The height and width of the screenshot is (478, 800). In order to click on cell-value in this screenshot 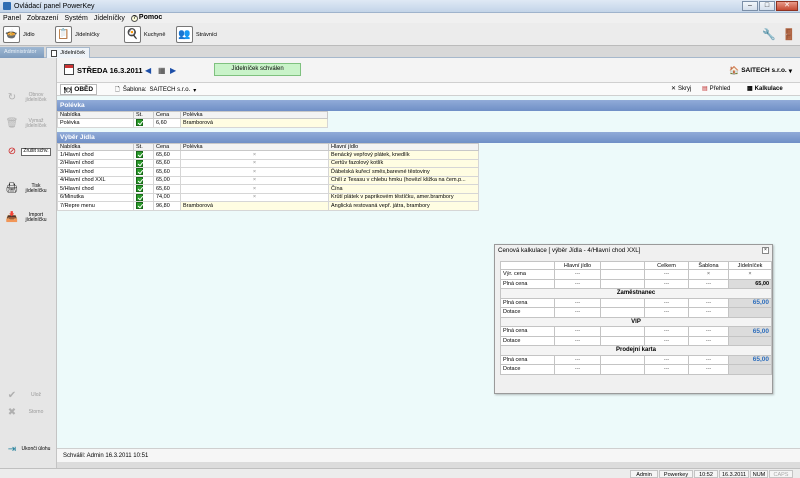, I will do `click(622, 274)`.